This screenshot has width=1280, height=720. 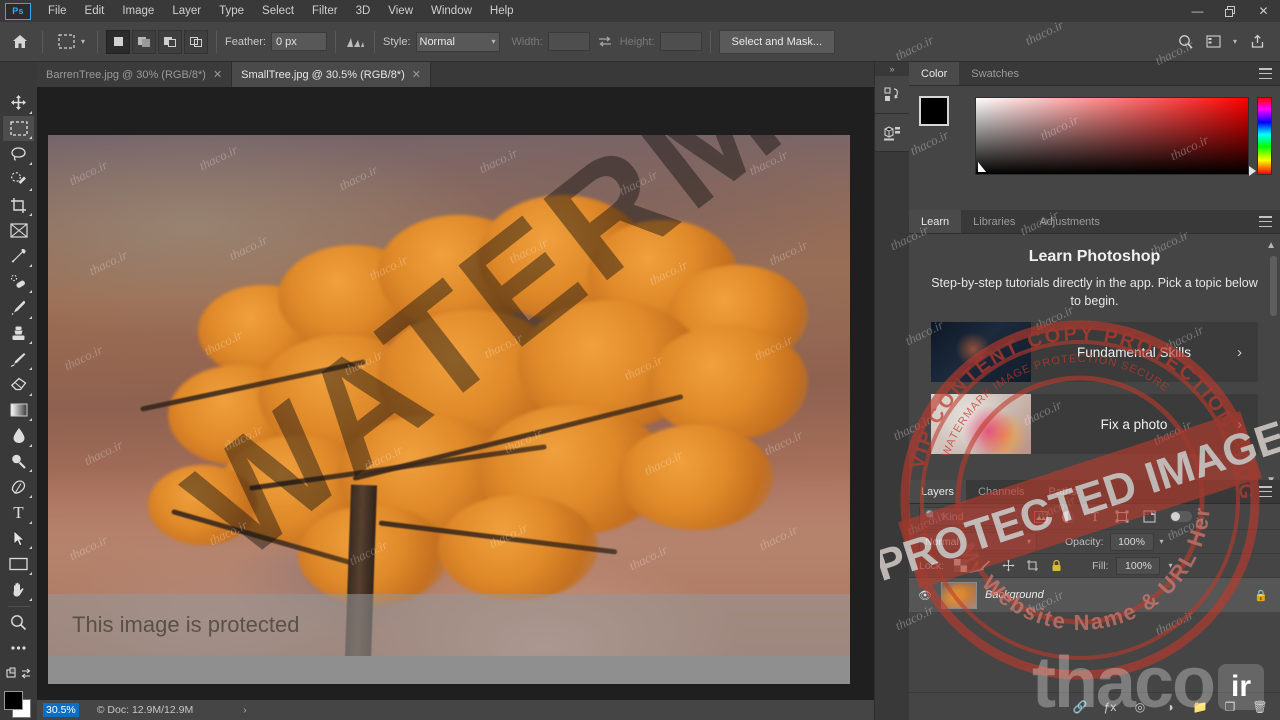 I want to click on menu-image: Image, so click(x=138, y=11).